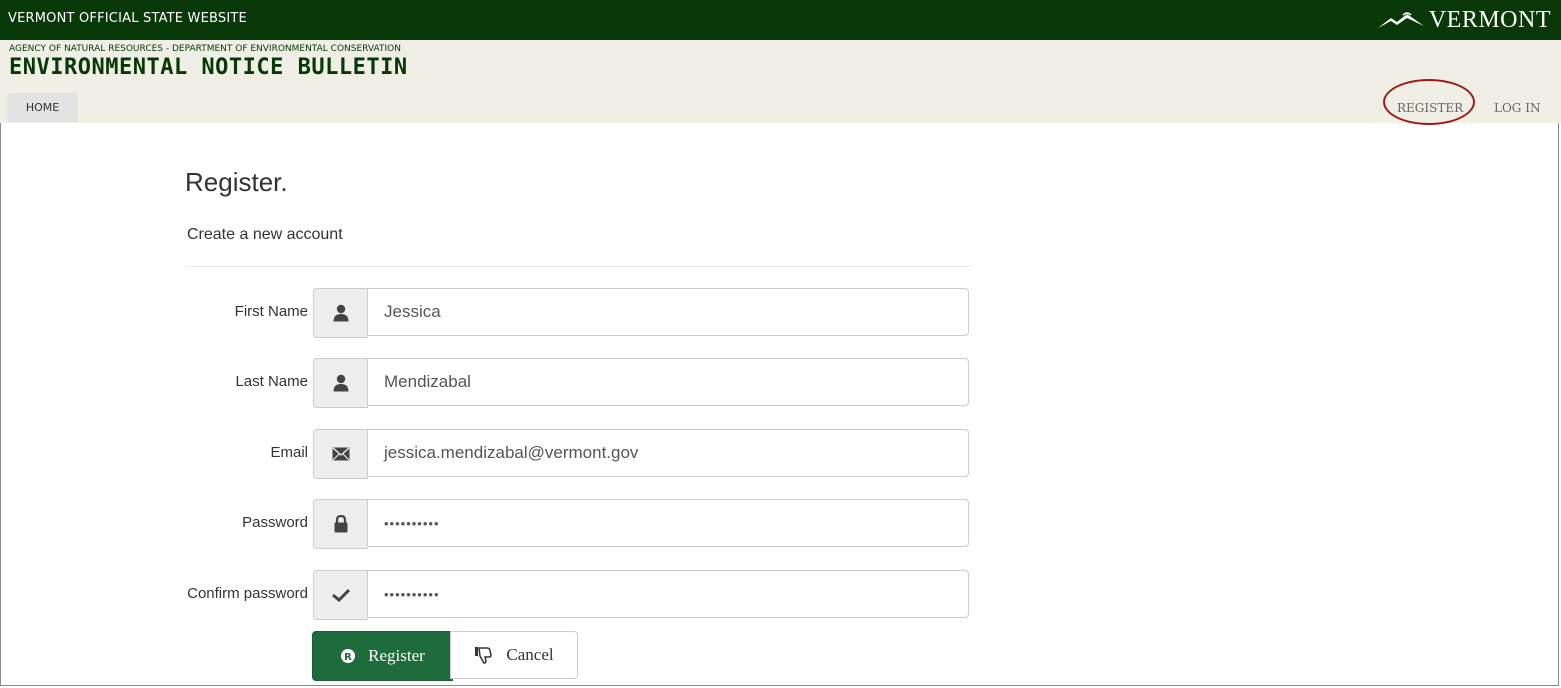 This screenshot has width=1561, height=688. I want to click on last-name-input: Mendizabal, so click(668, 382).